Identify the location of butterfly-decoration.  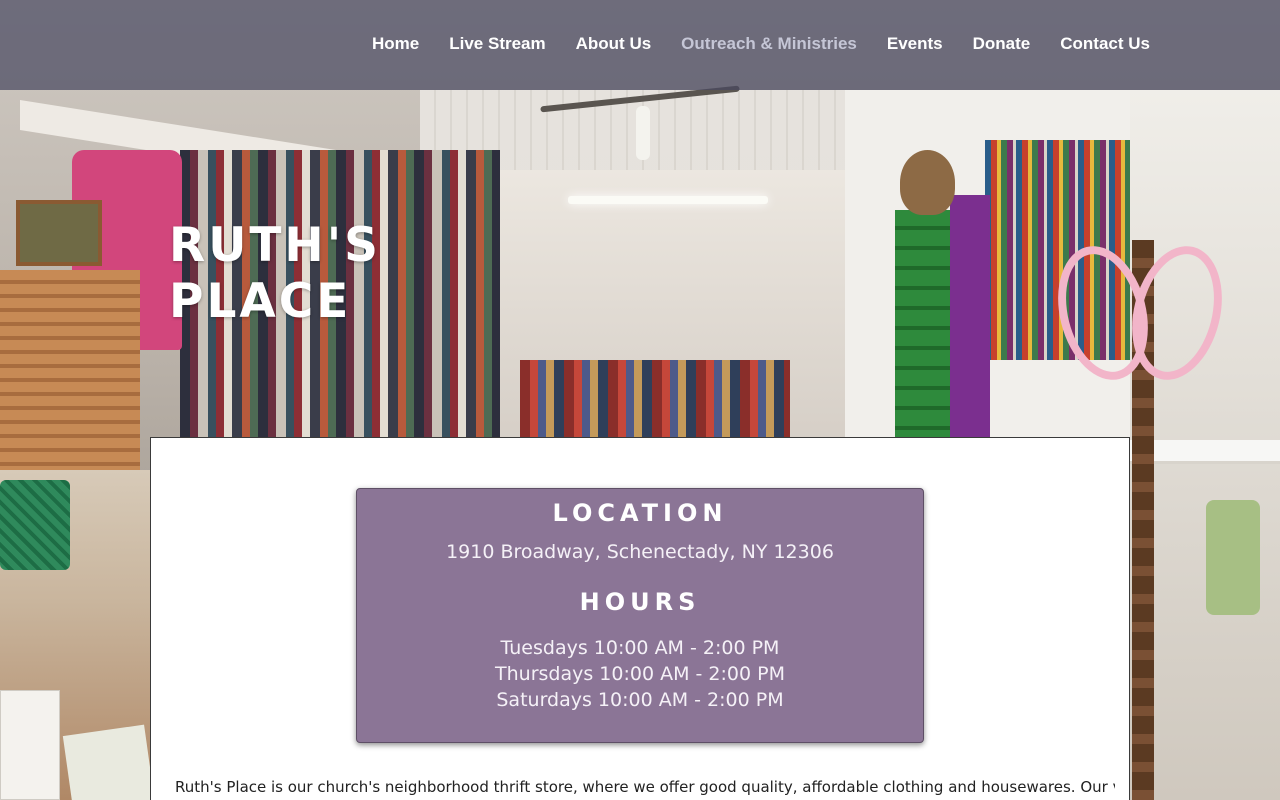
(1140, 315).